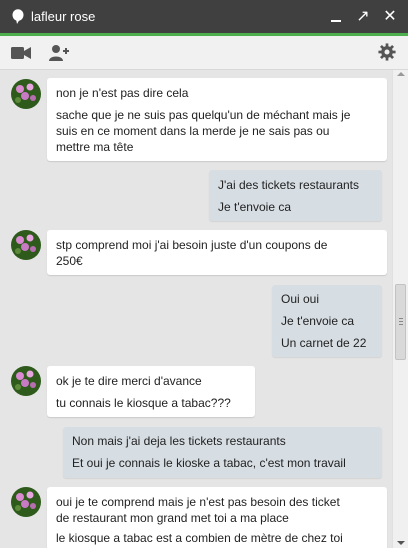 This screenshot has height=548, width=408. I want to click on message-text: non je n'est pas dire cela, so click(122, 93).